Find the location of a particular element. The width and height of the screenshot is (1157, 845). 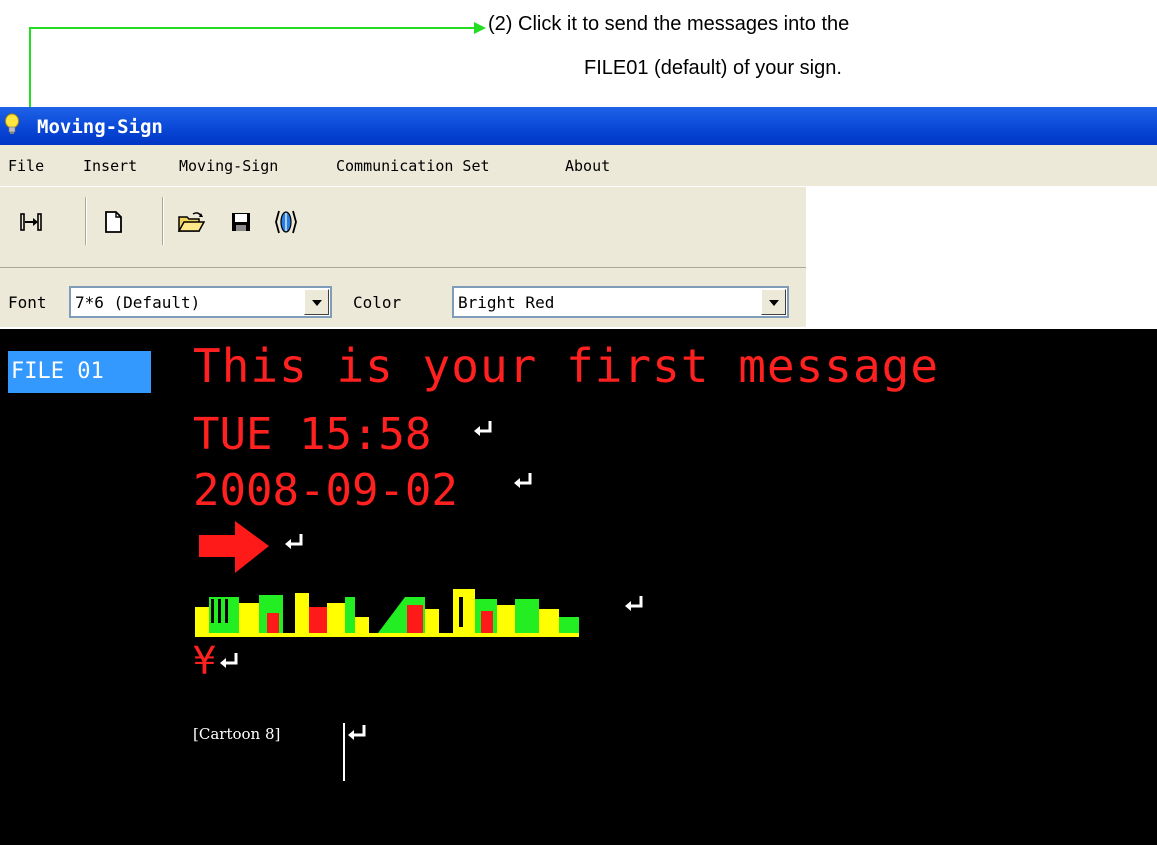

window-title: Moving-Sign is located at coordinates (100, 127).